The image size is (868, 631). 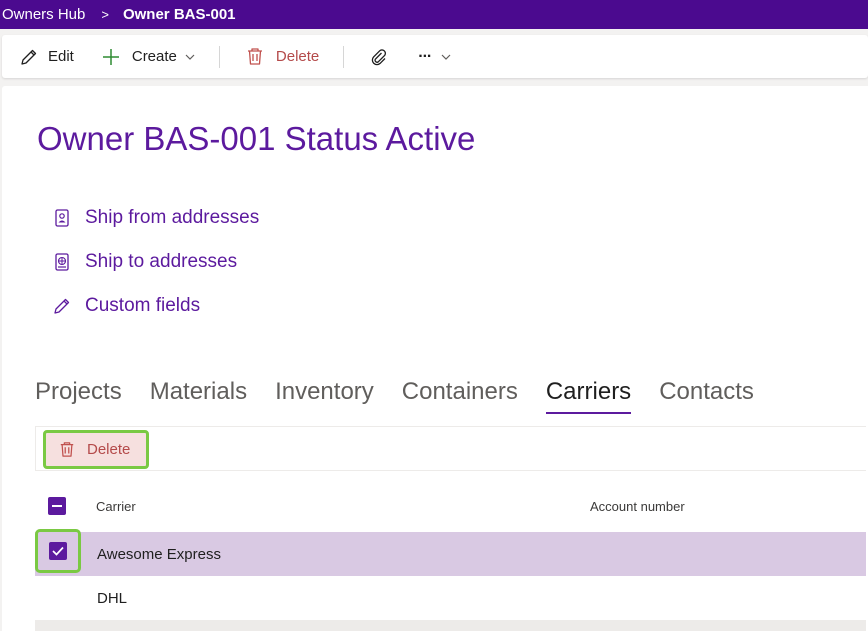 I want to click on column-header-carrier: Carrier, so click(x=116, y=506).